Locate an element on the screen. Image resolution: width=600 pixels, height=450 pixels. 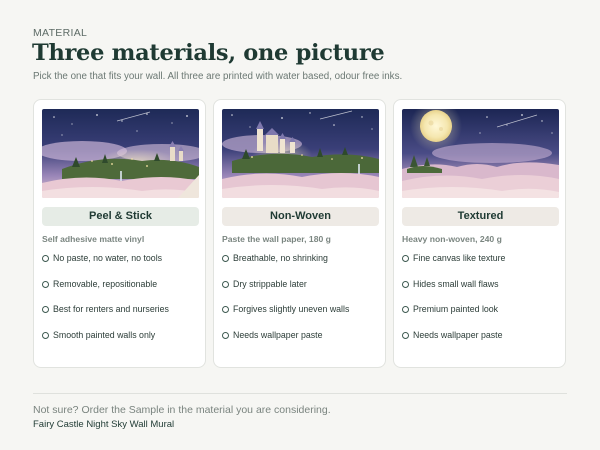
material-spec: Self adhesive matte vinyl is located at coordinates (93, 239).